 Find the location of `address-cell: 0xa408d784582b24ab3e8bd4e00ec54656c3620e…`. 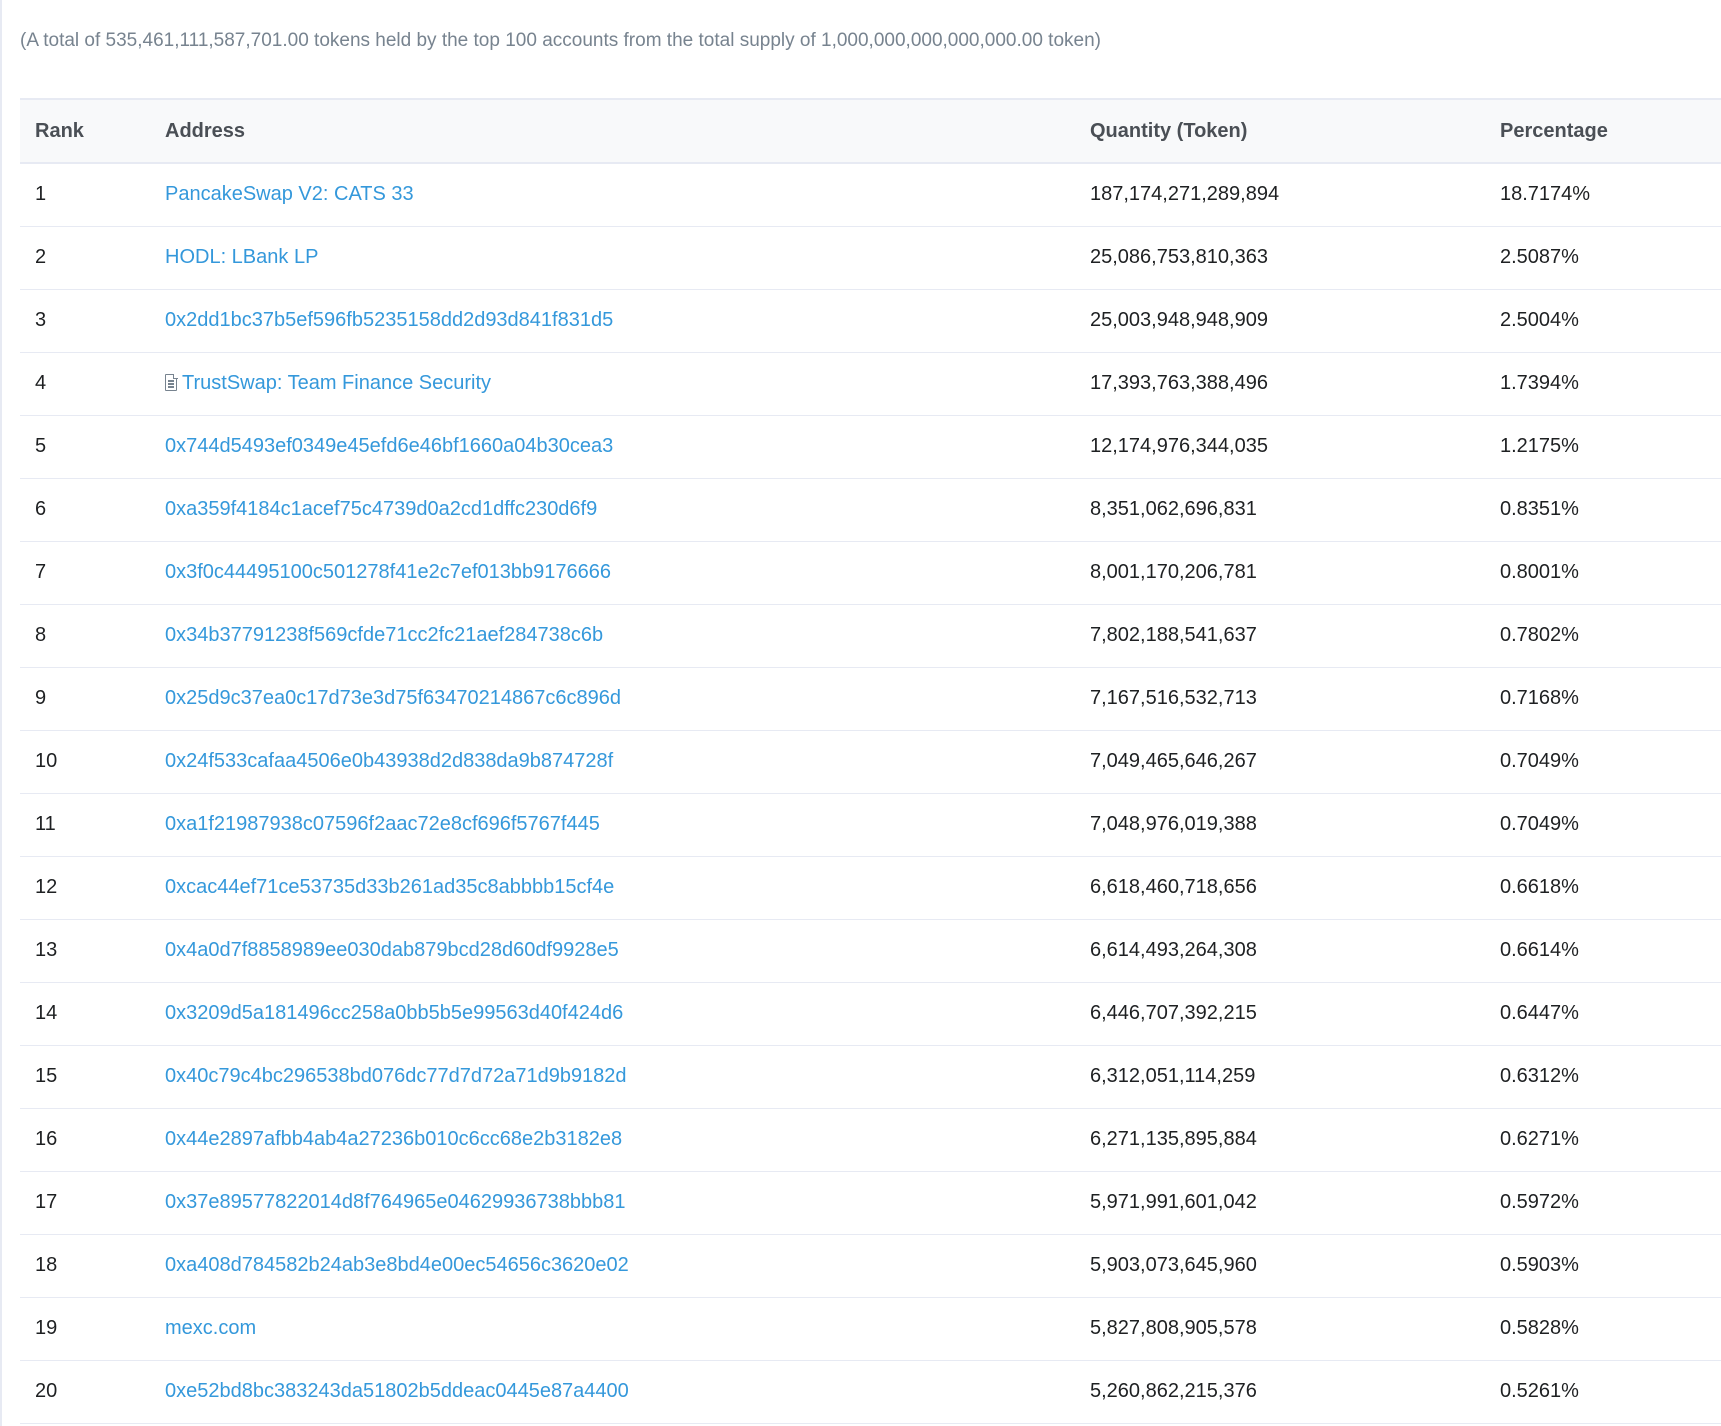

address-cell: 0xa408d784582b24ab3e8bd4e00ec54656c3620e… is located at coordinates (627, 1266).